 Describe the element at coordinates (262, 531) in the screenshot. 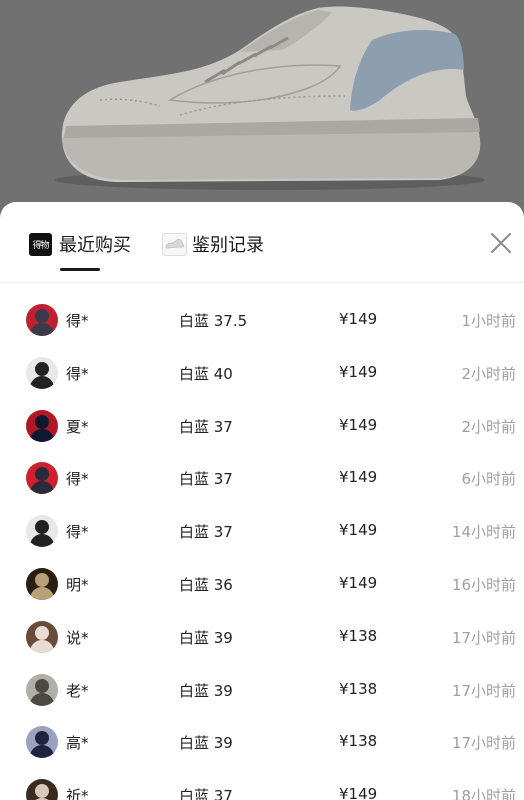

I see `purchase-row: 得* 白蓝 37 ¥149 14小时前` at that location.